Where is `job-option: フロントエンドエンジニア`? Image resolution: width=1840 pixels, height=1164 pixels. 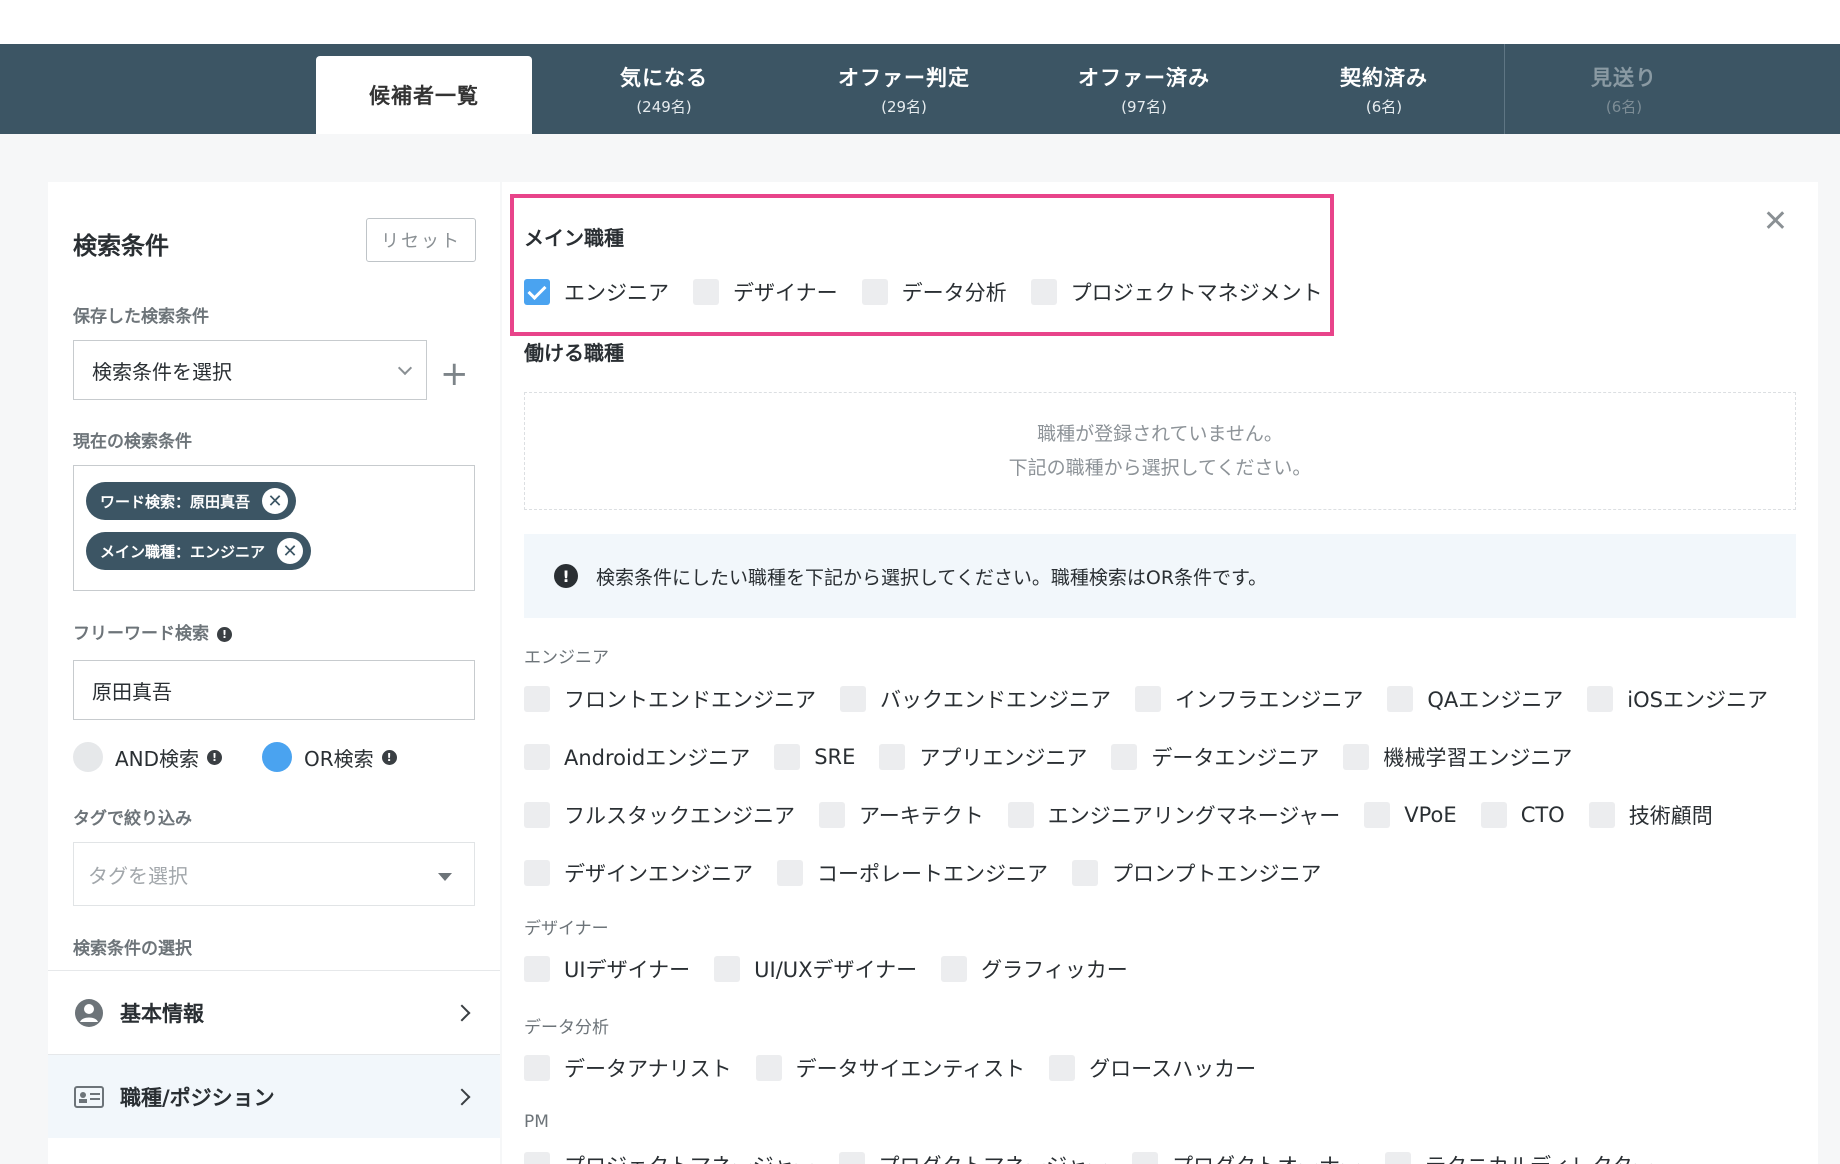
job-option: フロントエンドエンジニア is located at coordinates (670, 699).